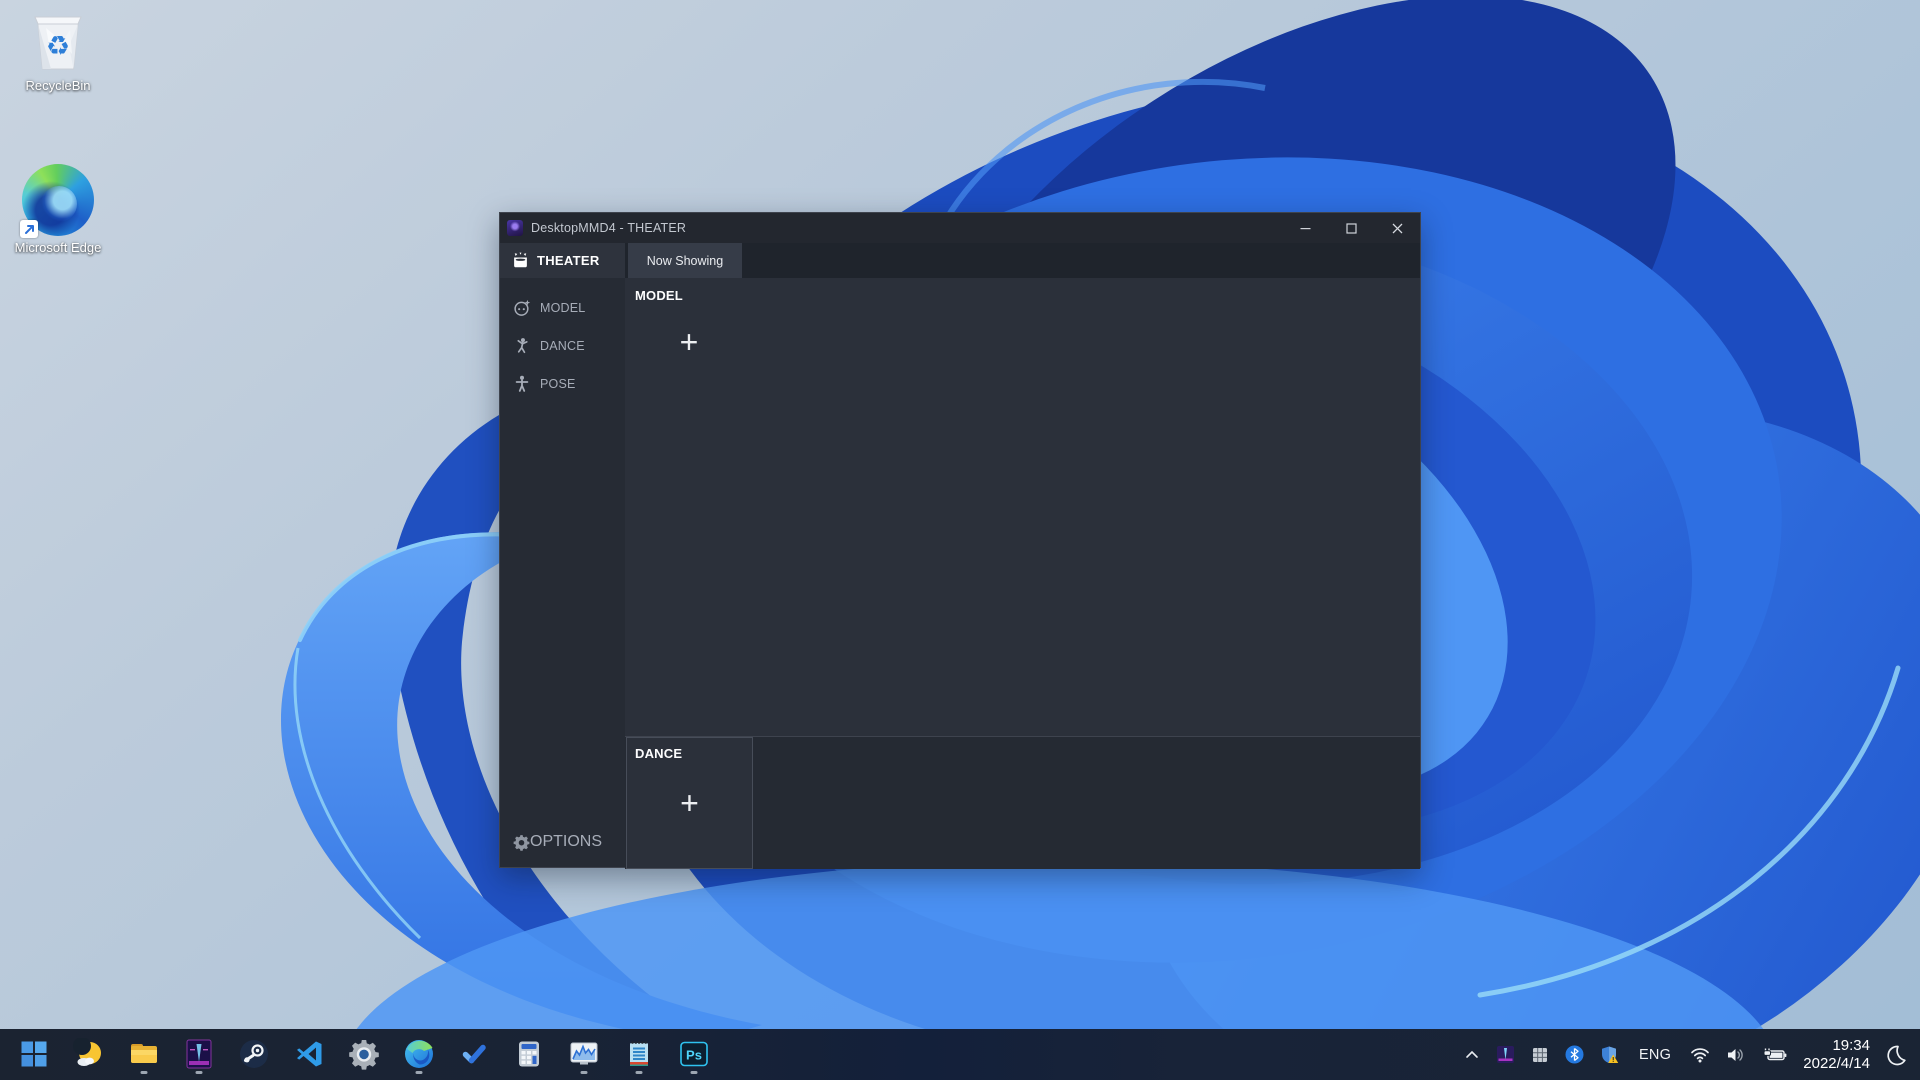 The height and width of the screenshot is (1080, 1920). What do you see at coordinates (1851, 1045) in the screenshot?
I see `clock-time: 19:34` at bounding box center [1851, 1045].